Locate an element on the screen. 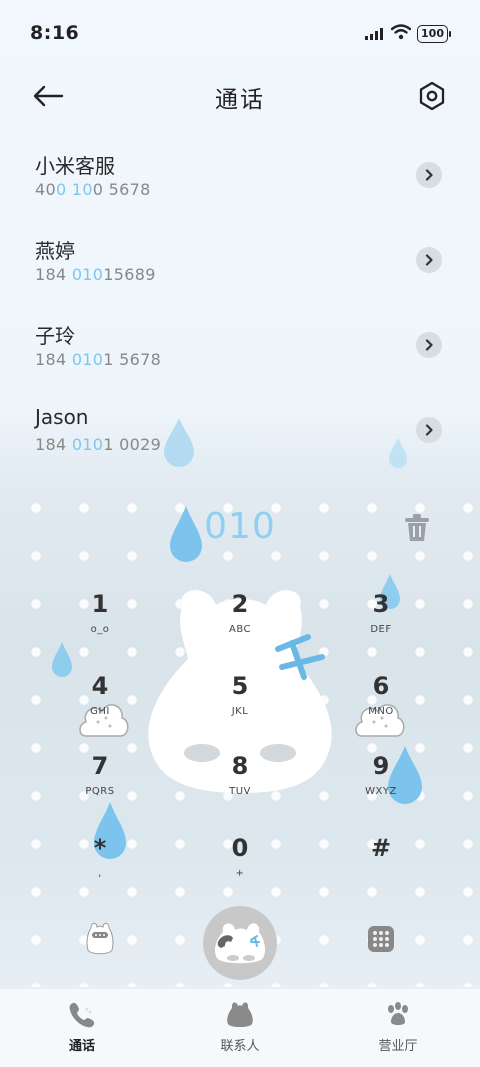 This screenshot has width=480, height=1067. key-digit: 8 is located at coordinates (240, 766).